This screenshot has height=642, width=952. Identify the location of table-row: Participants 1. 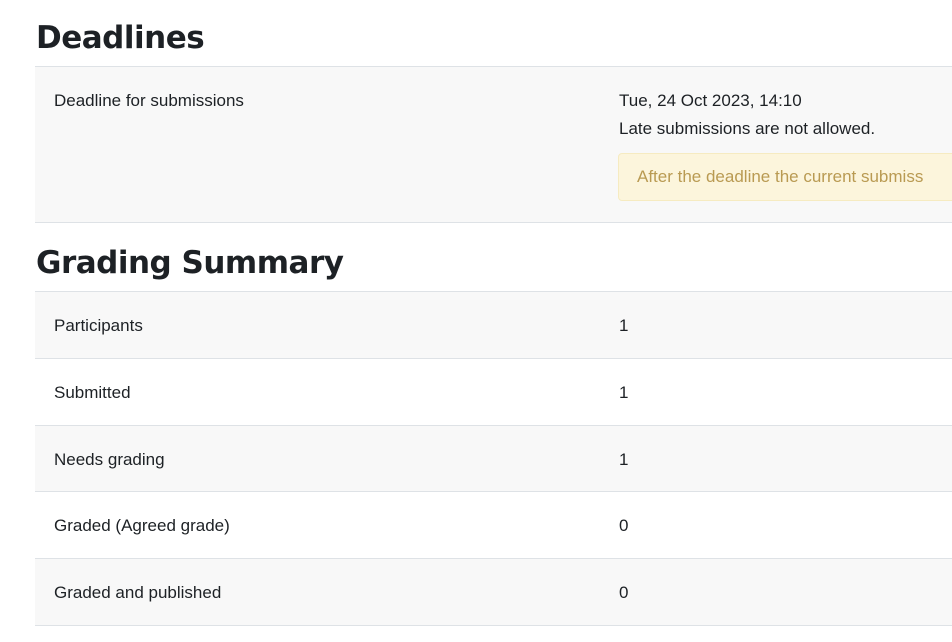
(493, 325).